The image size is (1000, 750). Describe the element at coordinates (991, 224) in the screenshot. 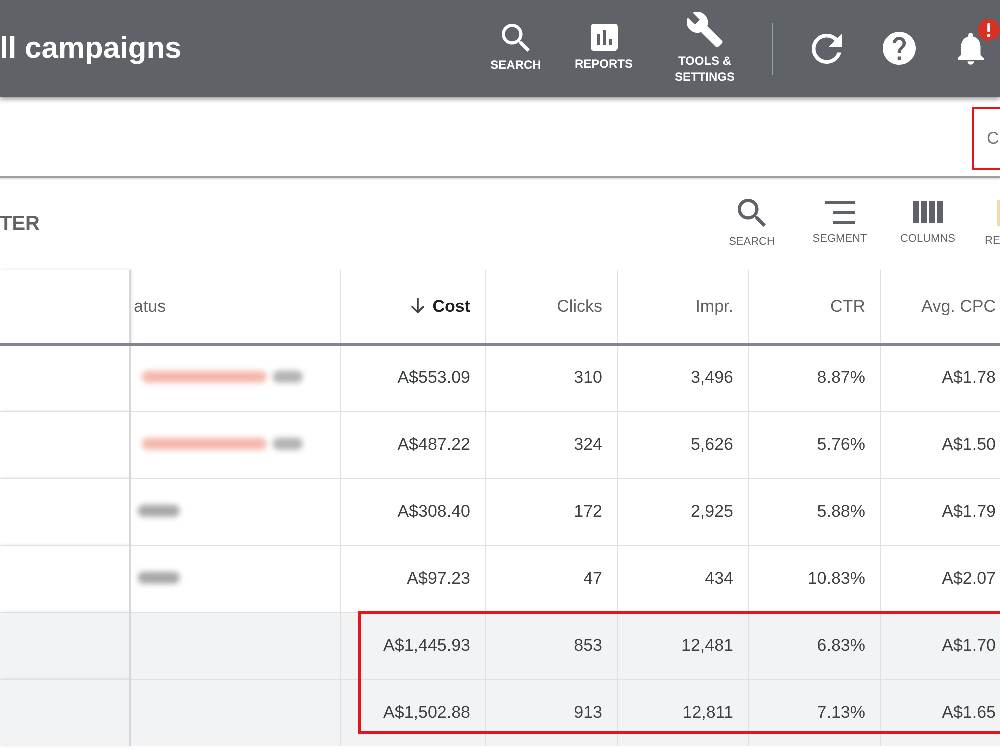

I see `toolbar-button: RE` at that location.